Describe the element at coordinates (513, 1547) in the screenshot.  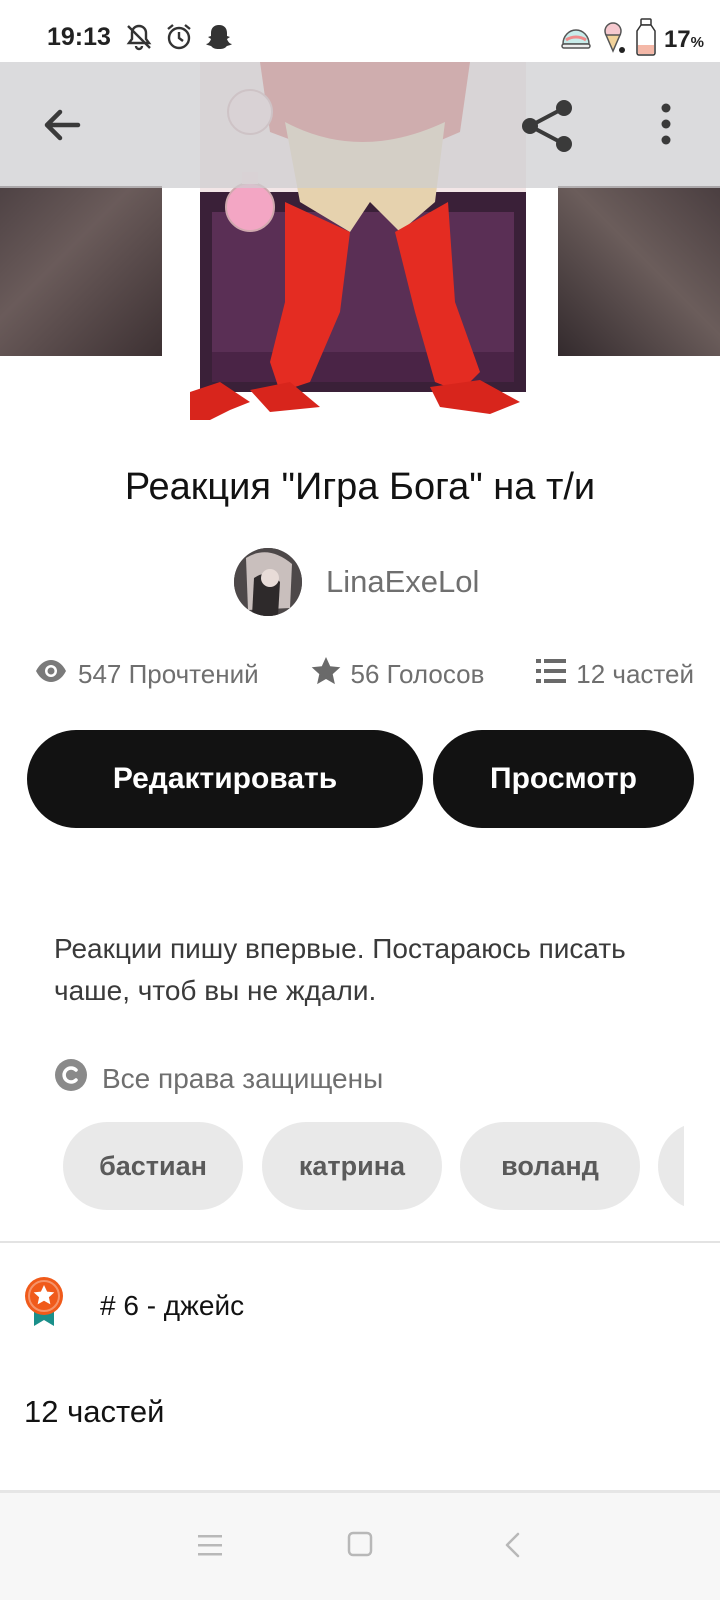
I see `back-chevron-icon` at that location.